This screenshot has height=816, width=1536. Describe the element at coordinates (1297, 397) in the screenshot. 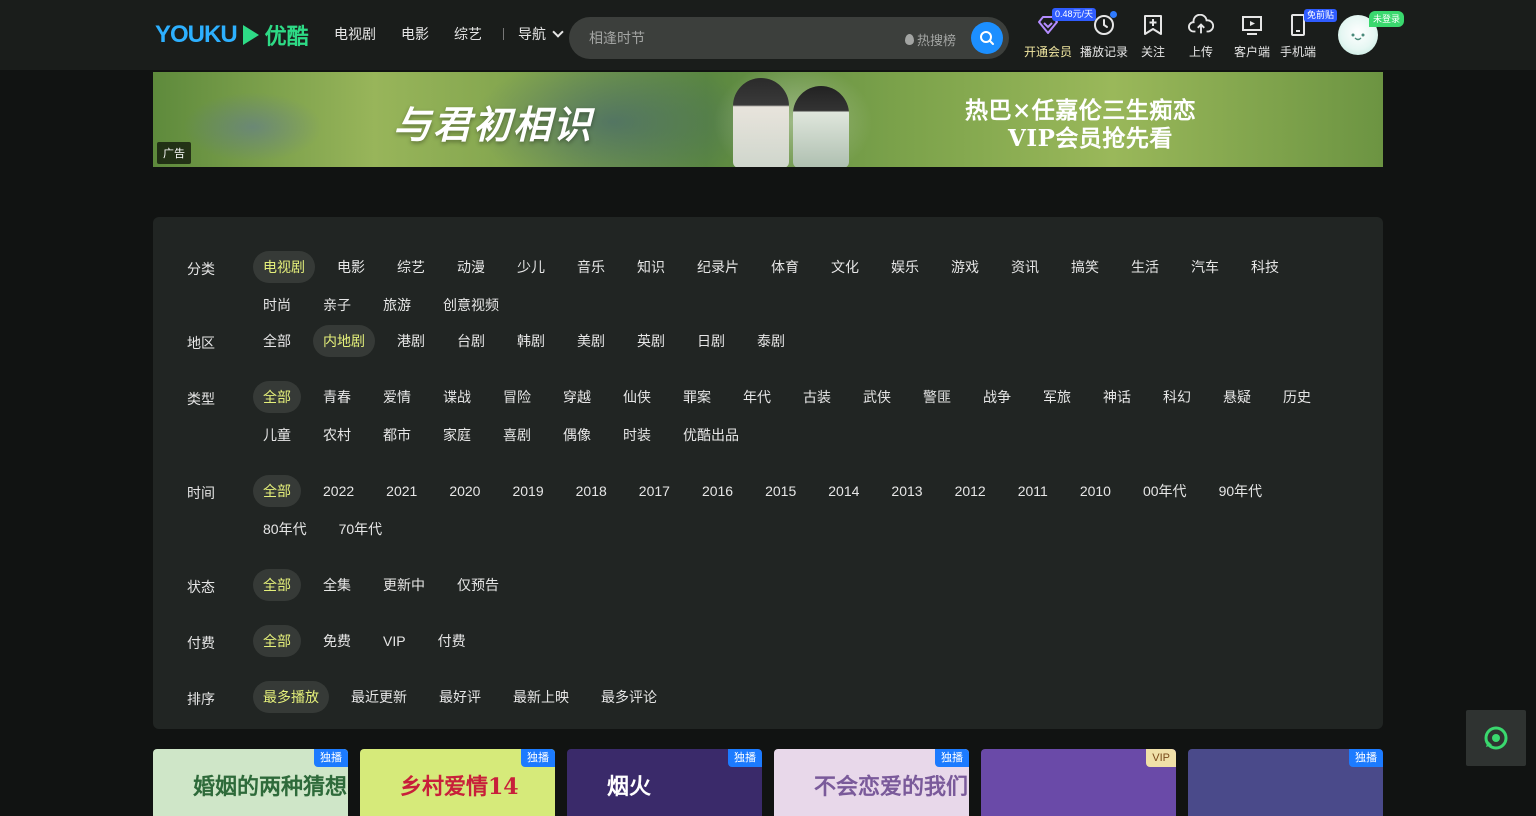

I see `filter-option: 历史` at that location.